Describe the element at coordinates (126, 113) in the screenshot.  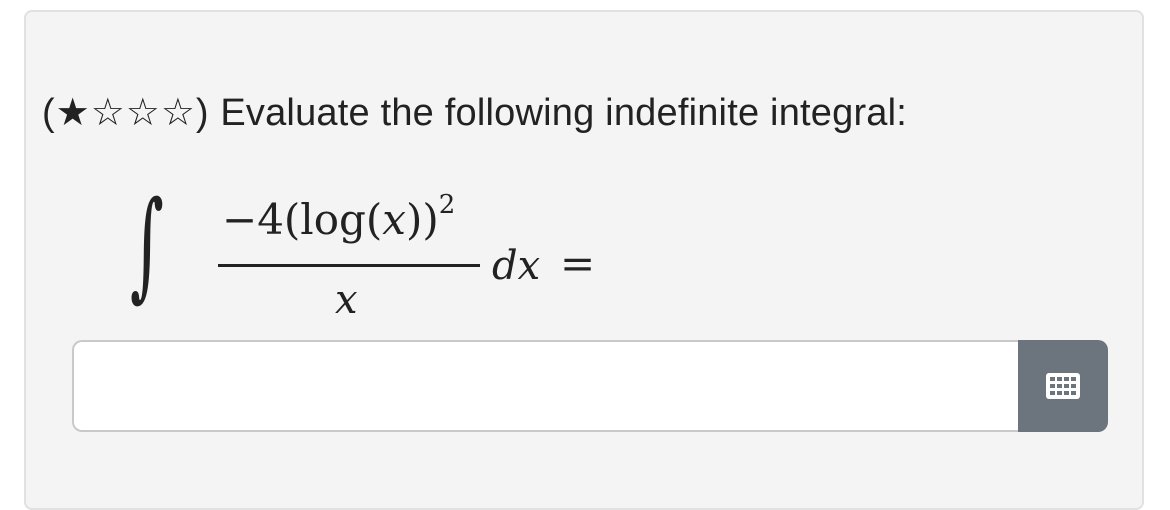
I see `difficulty-stars: (★☆☆☆)` at that location.